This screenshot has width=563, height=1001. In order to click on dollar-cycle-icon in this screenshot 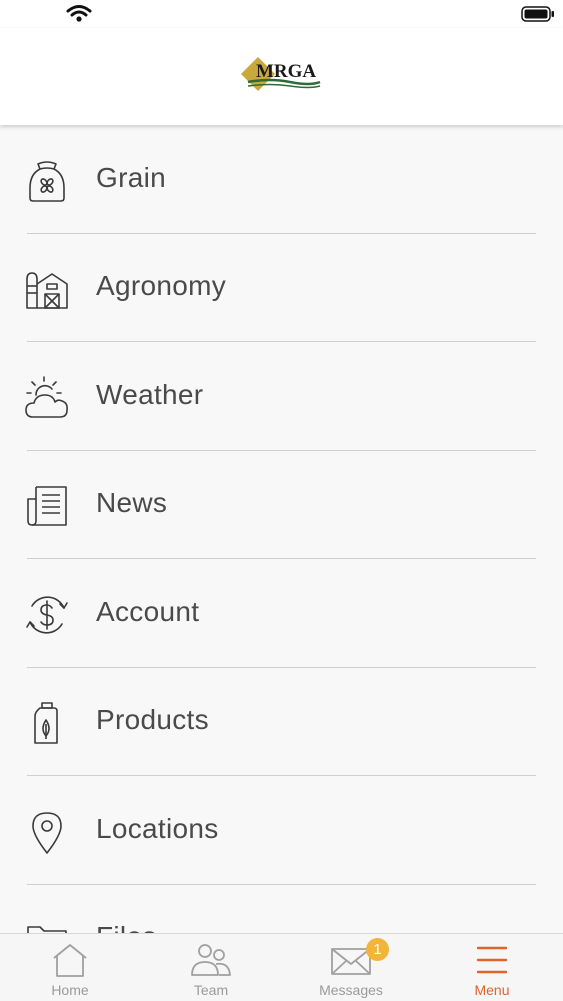, I will do `click(47, 615)`.